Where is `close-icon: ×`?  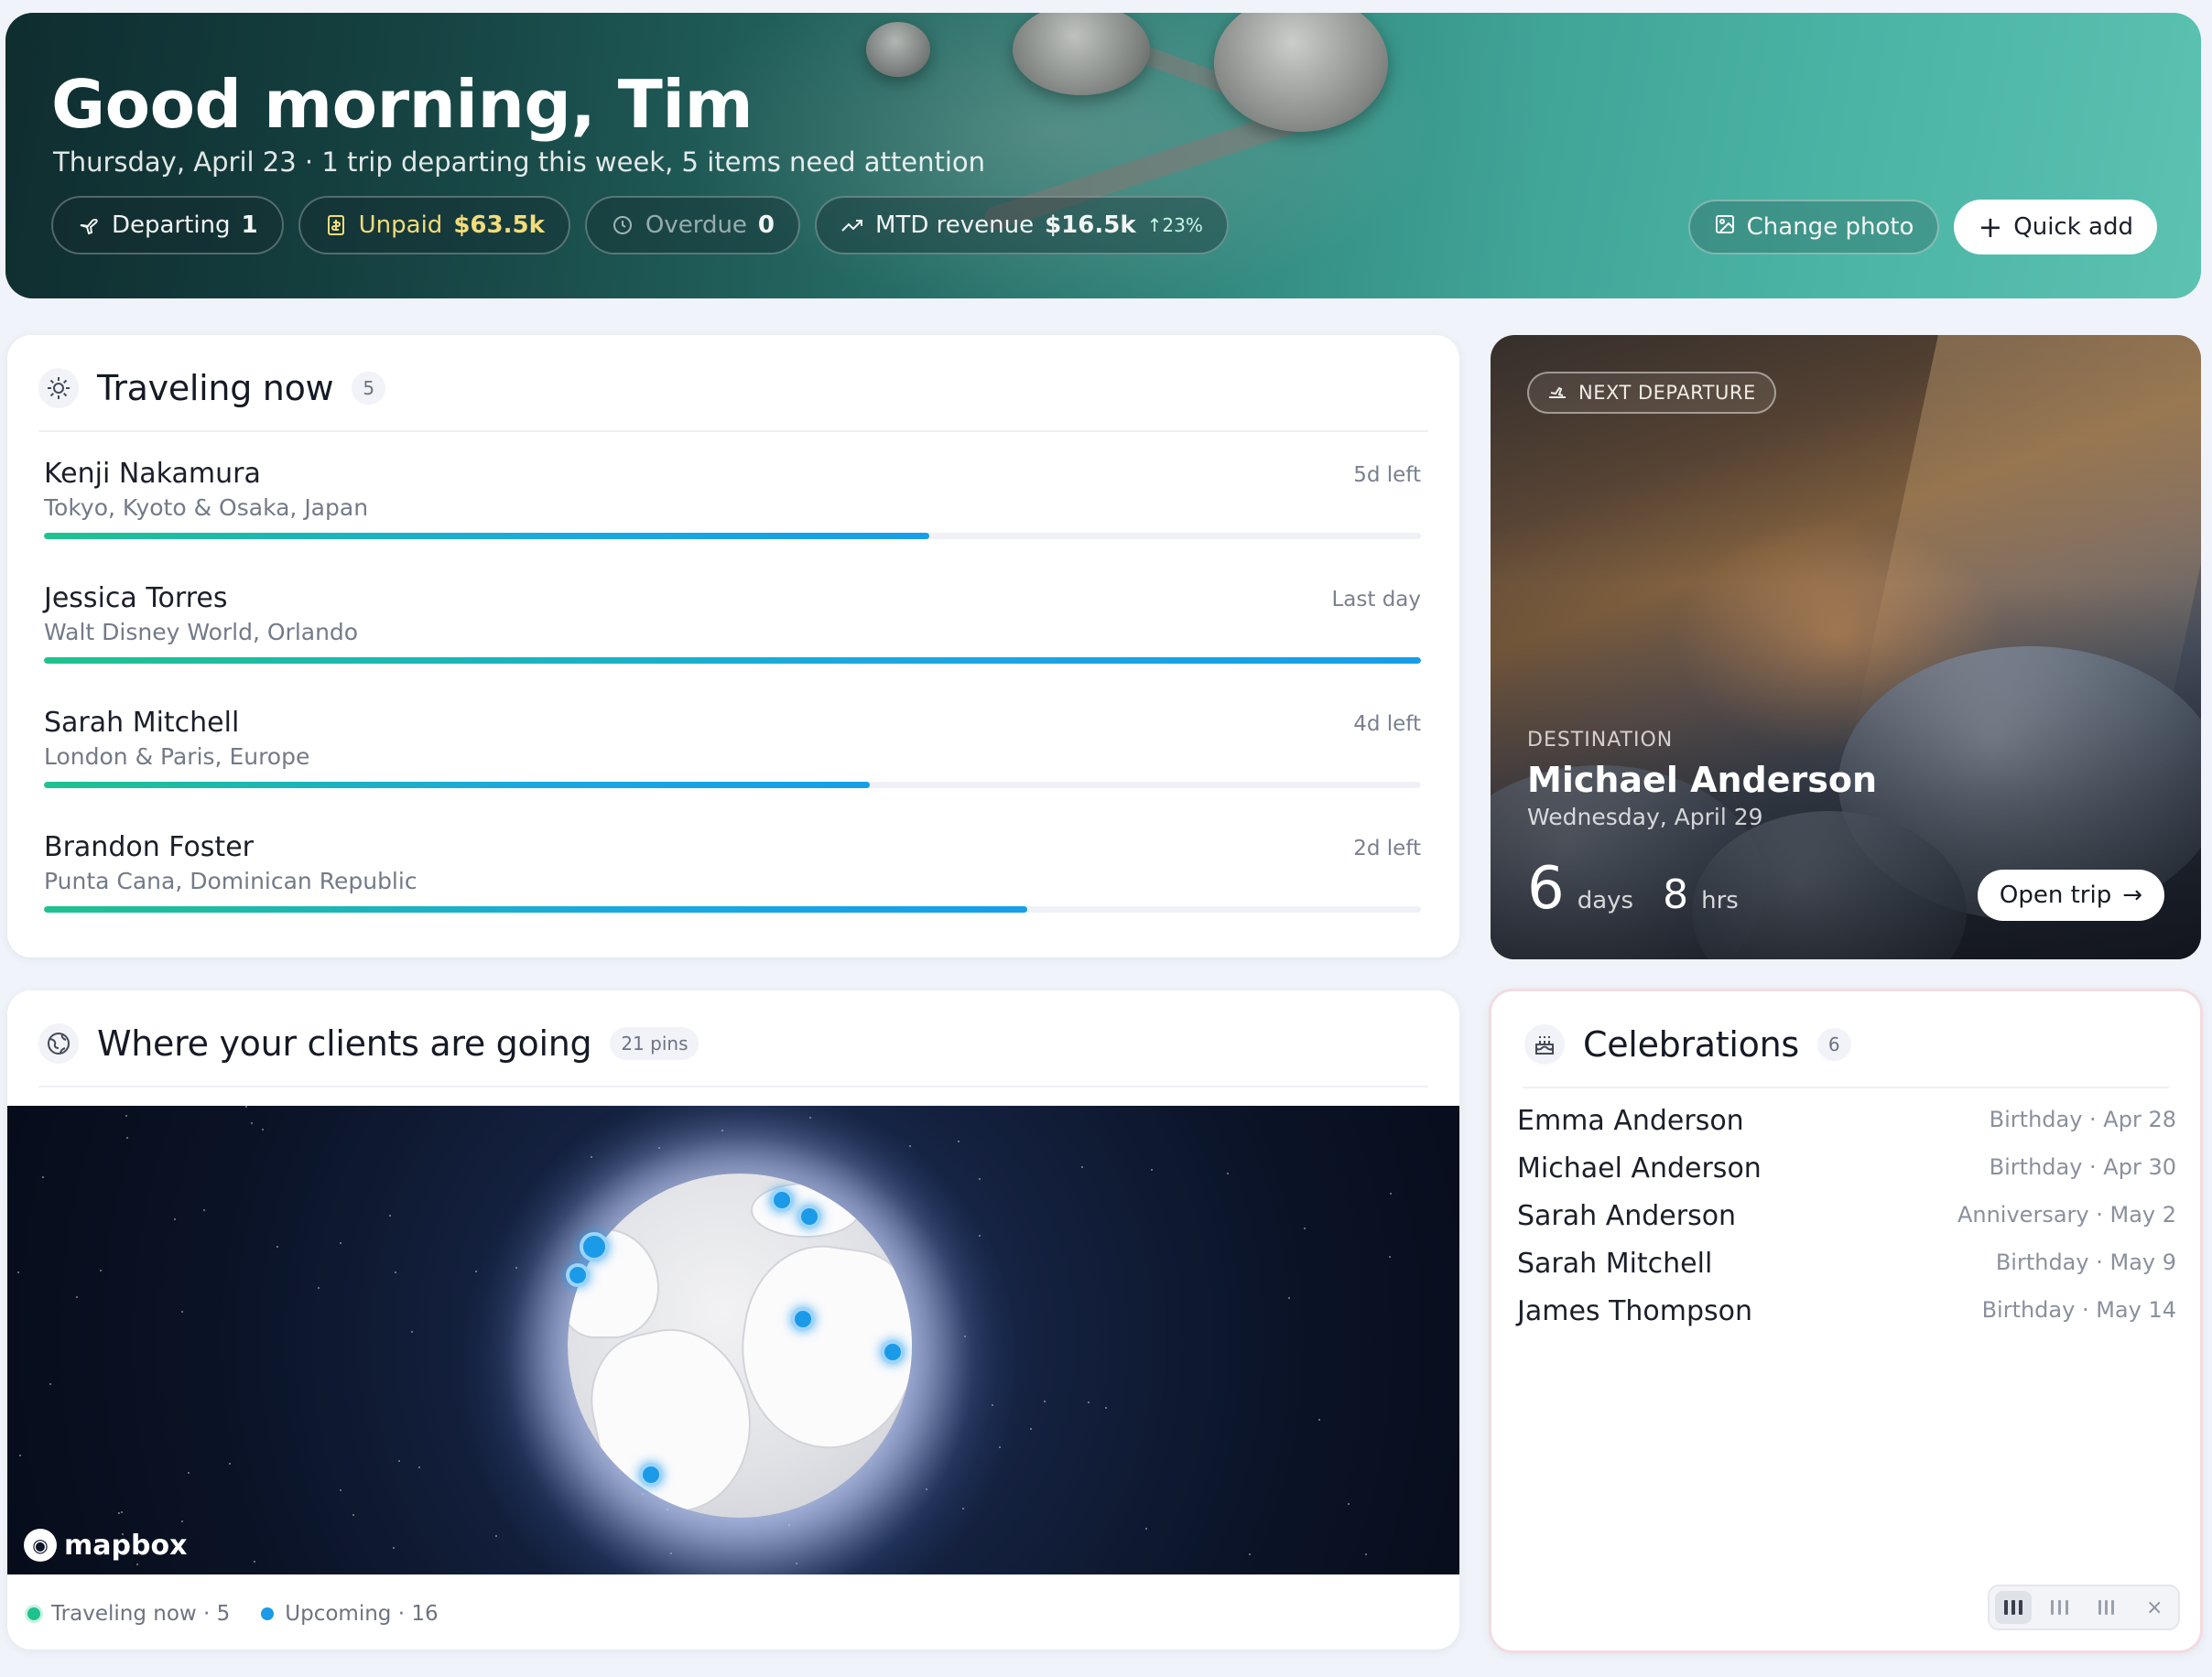 close-icon: × is located at coordinates (2154, 1607).